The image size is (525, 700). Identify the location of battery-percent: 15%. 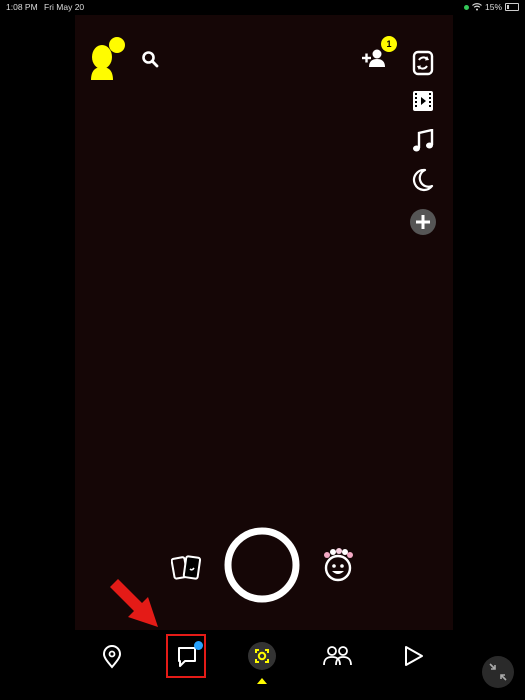
(493, 7).